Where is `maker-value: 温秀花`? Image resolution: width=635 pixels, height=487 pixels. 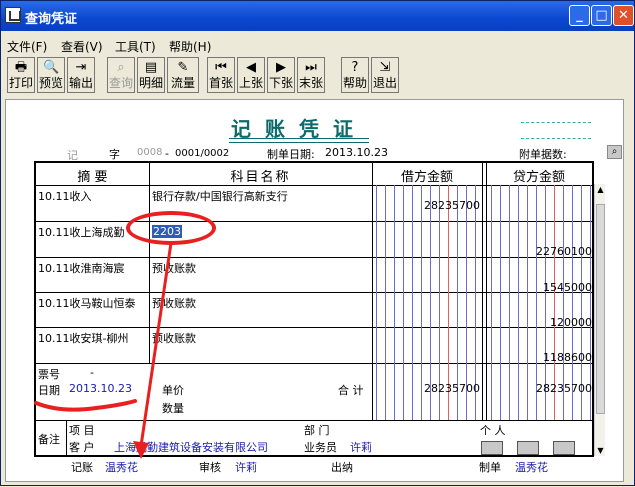
maker-value: 温秀花 is located at coordinates (531, 467).